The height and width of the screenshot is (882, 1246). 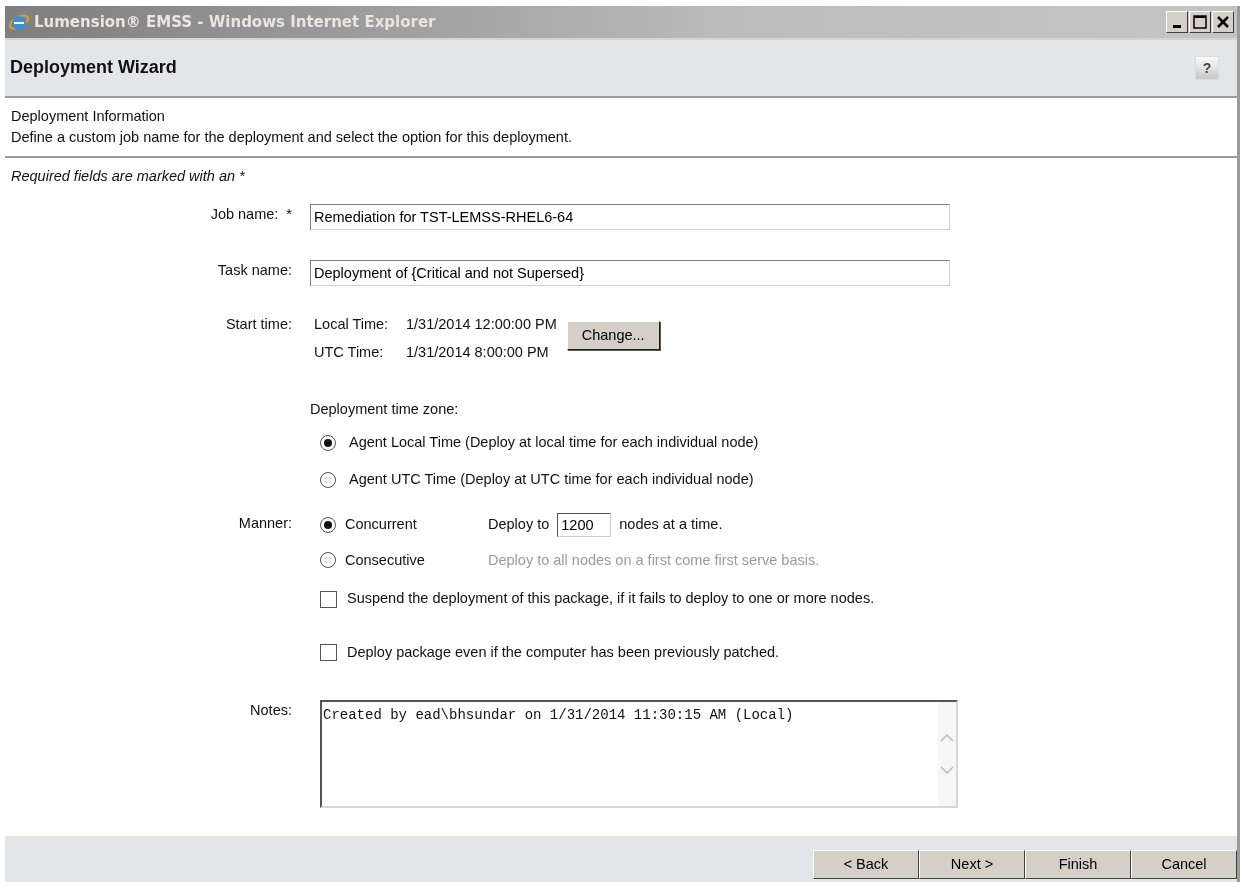 What do you see at coordinates (1184, 864) in the screenshot?
I see `wizard-button: Cancel` at bounding box center [1184, 864].